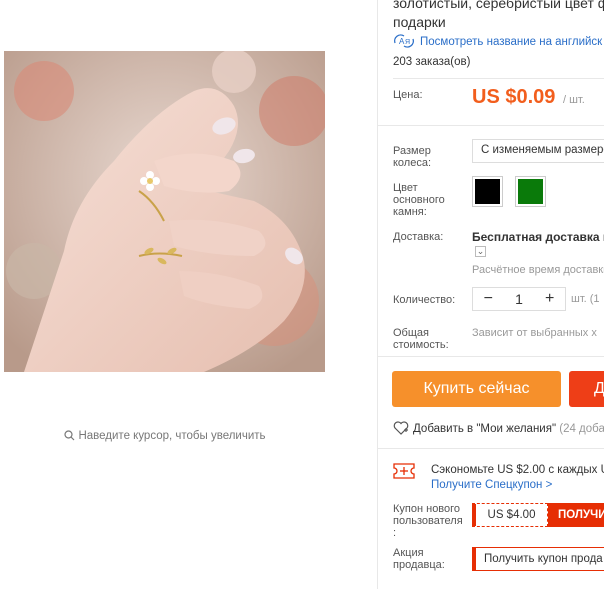 The width and height of the screenshot is (604, 589). What do you see at coordinates (576, 515) in the screenshot?
I see `new-user-coupon-button: ПОЛУЧИ` at bounding box center [576, 515].